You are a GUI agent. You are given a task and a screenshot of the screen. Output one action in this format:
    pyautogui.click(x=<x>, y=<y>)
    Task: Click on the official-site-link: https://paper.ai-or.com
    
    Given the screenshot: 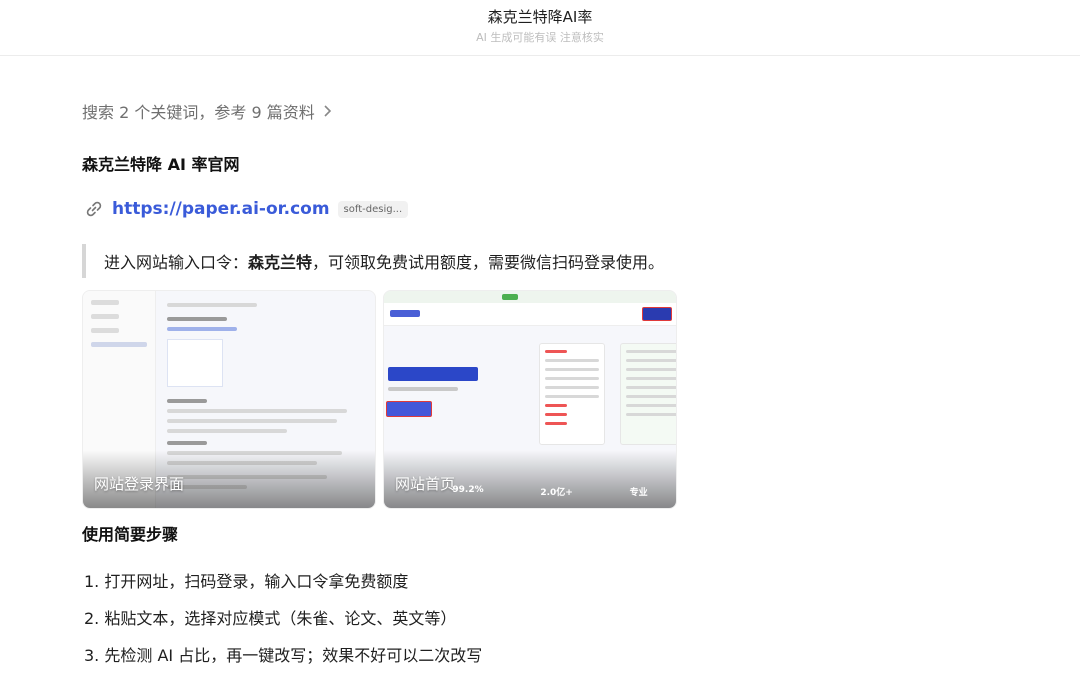 What is the action you would take?
    pyautogui.click(x=221, y=209)
    